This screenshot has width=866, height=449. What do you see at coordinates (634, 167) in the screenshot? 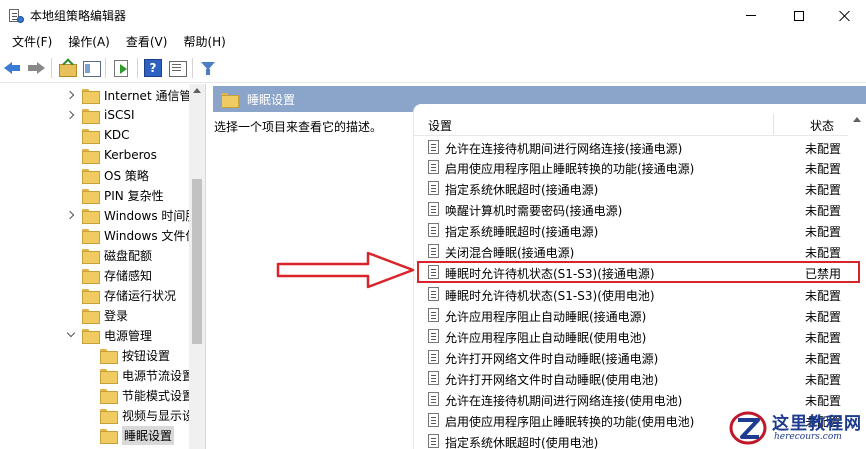
I see `policy-row: 启用使应用程序阻止睡眠转换的功能(接通电源) 未配置` at bounding box center [634, 167].